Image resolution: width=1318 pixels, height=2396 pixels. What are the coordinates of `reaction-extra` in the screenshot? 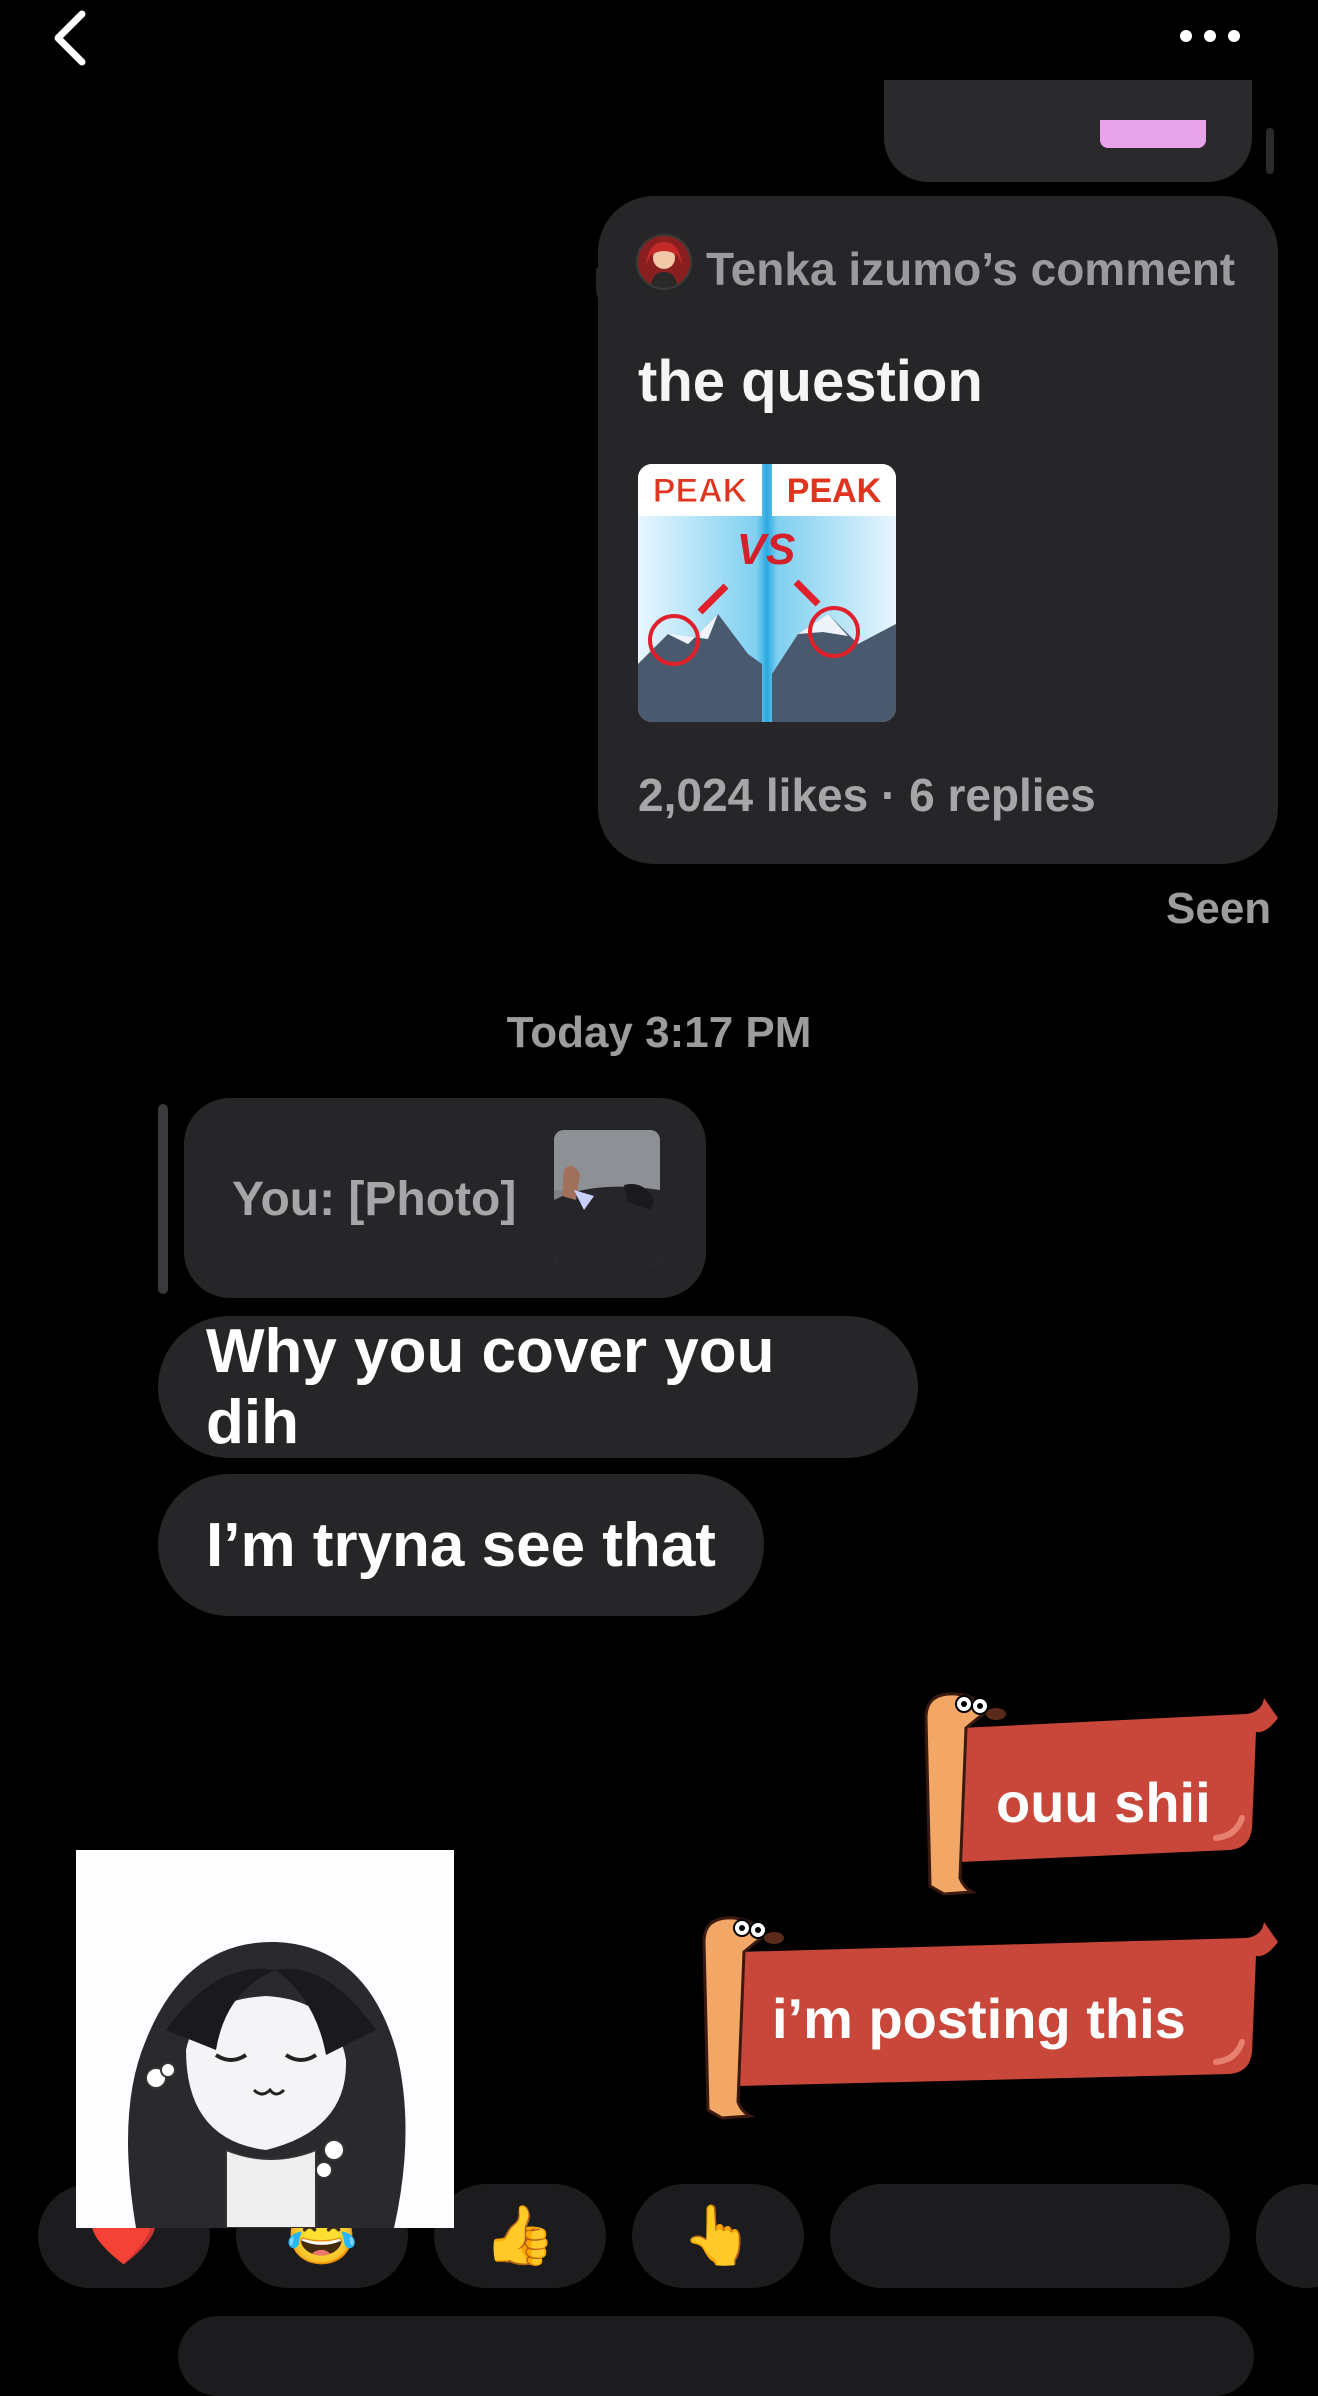 It's located at (1287, 2236).